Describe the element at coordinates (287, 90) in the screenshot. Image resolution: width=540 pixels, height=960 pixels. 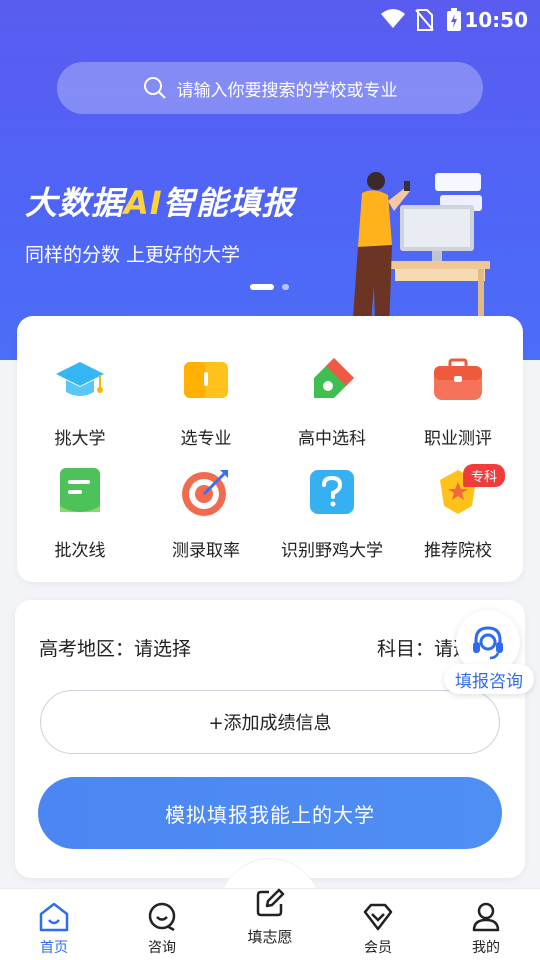
I see `search-placeholder: 请输入你要搜索的学校或专业` at that location.